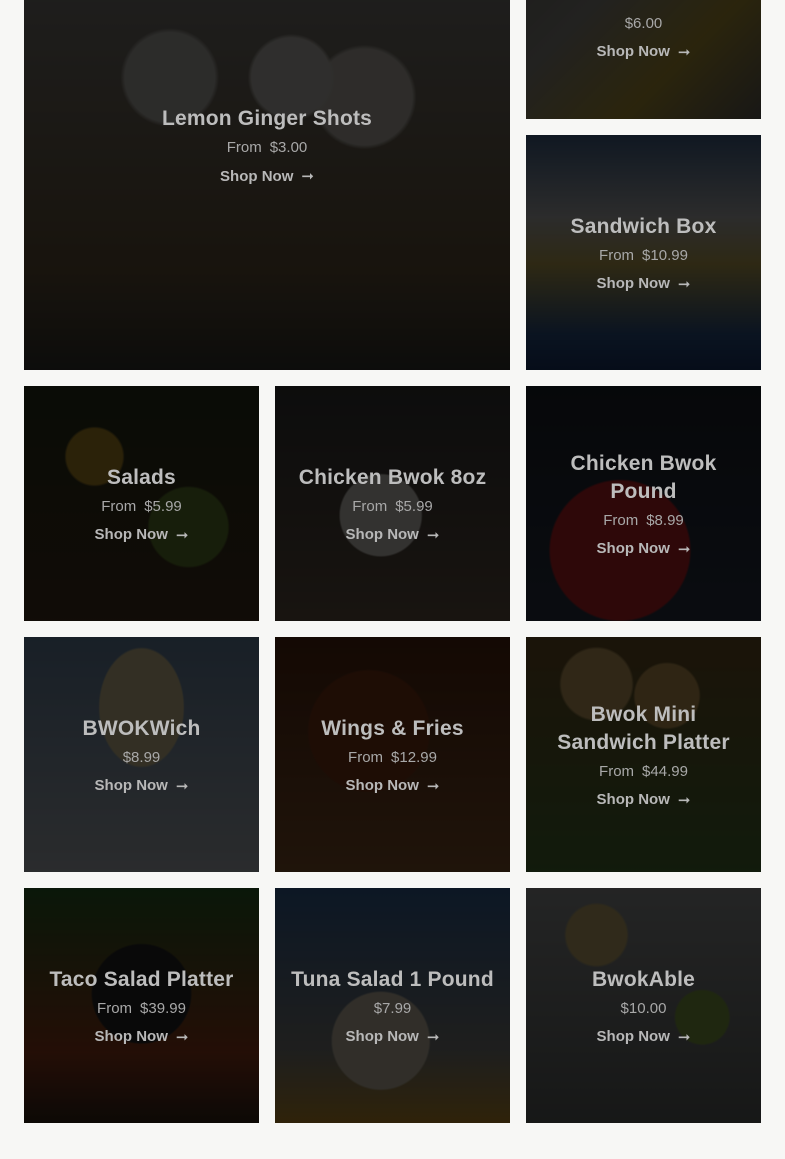  Describe the element at coordinates (643, 728) in the screenshot. I see `product-title: Bwok Mini Sandwich Platter` at that location.